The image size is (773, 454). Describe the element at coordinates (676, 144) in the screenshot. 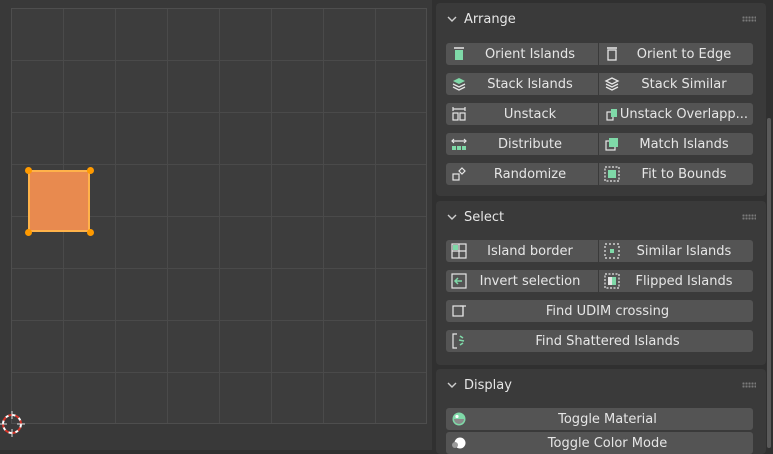

I see `match-islands-button: Match Islands` at that location.